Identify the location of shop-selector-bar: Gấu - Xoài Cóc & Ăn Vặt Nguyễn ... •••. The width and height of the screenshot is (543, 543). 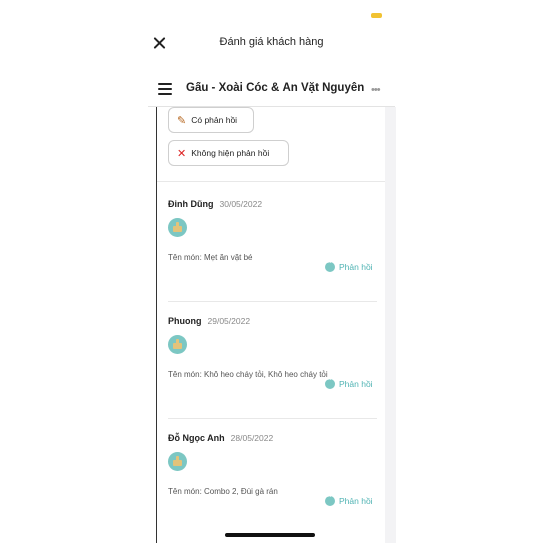
(271, 89).